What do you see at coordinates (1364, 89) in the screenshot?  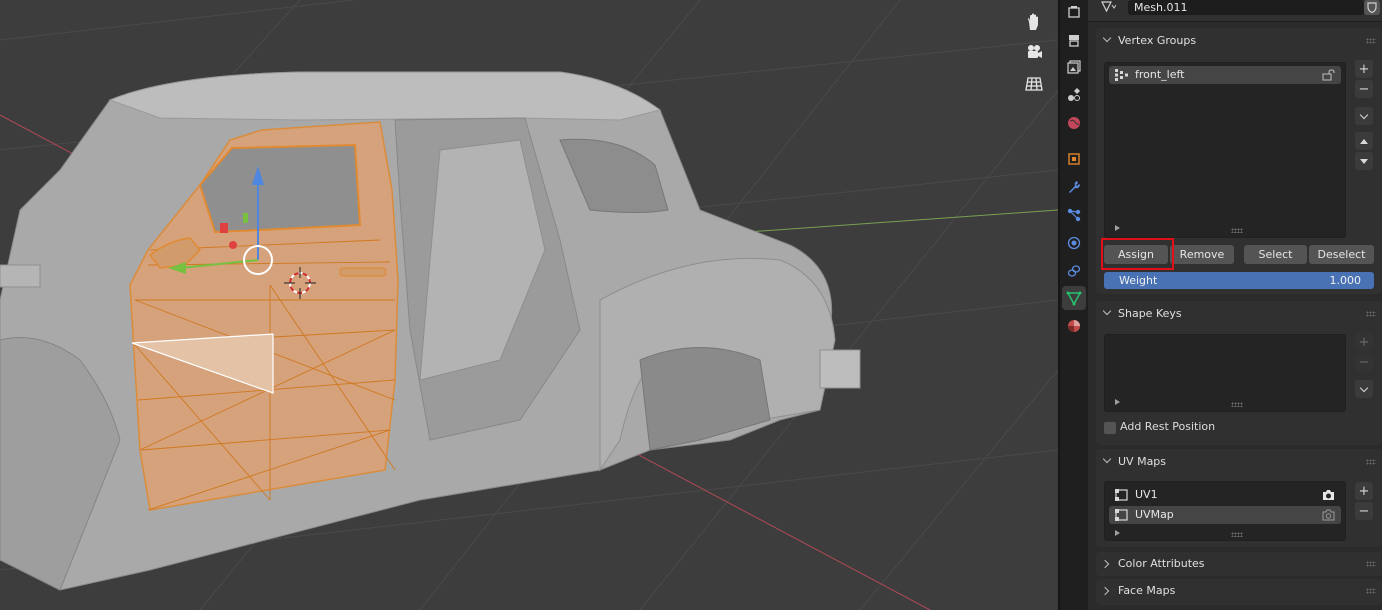 I see `remove-vertex-group-button: −` at bounding box center [1364, 89].